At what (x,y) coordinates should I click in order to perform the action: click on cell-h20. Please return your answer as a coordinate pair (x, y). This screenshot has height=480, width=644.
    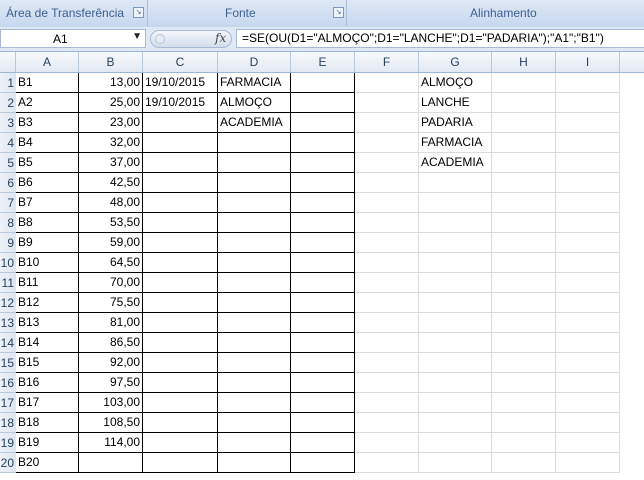
    Looking at the image, I should click on (524, 463).